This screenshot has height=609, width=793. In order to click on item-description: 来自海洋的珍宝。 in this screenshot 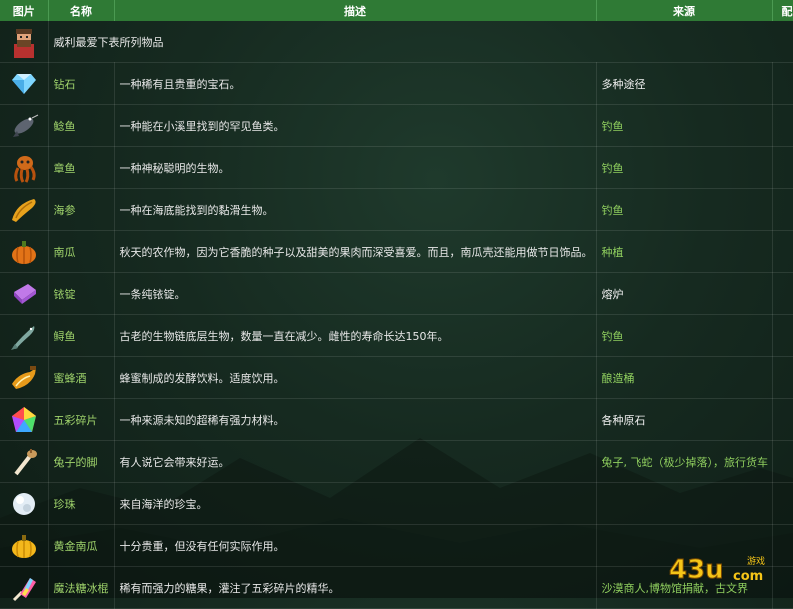, I will do `click(355, 503)`.